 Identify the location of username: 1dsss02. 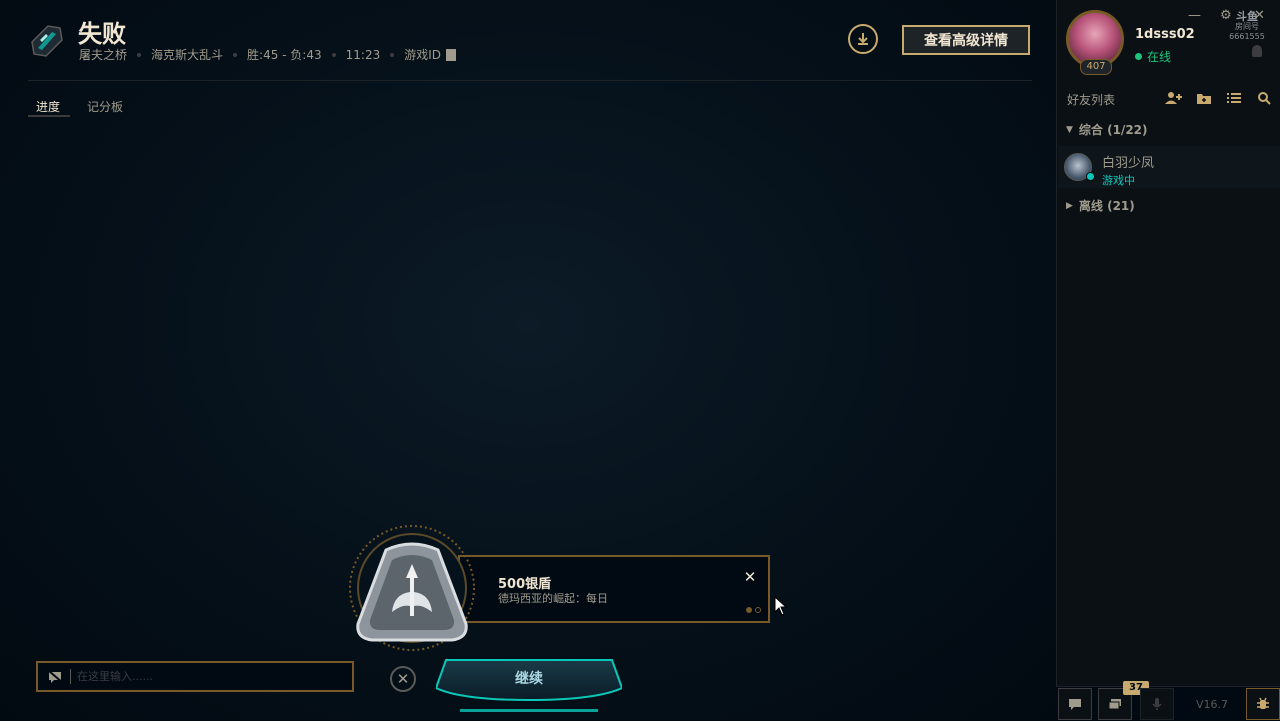
(1165, 34).